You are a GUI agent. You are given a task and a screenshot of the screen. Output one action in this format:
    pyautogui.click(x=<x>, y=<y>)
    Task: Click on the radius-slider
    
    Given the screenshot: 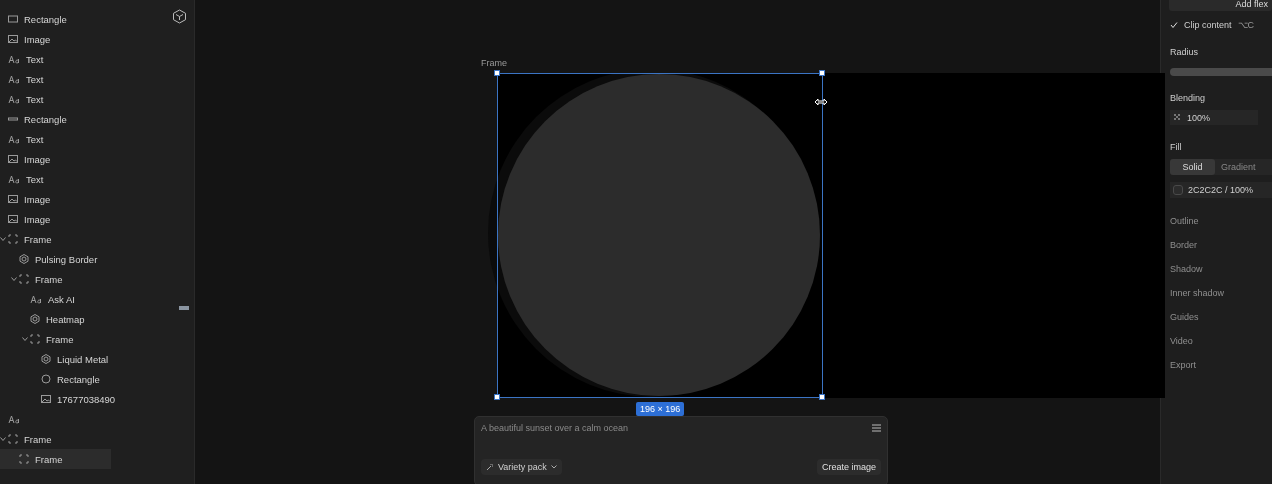 What is the action you would take?
    pyautogui.click(x=1221, y=72)
    